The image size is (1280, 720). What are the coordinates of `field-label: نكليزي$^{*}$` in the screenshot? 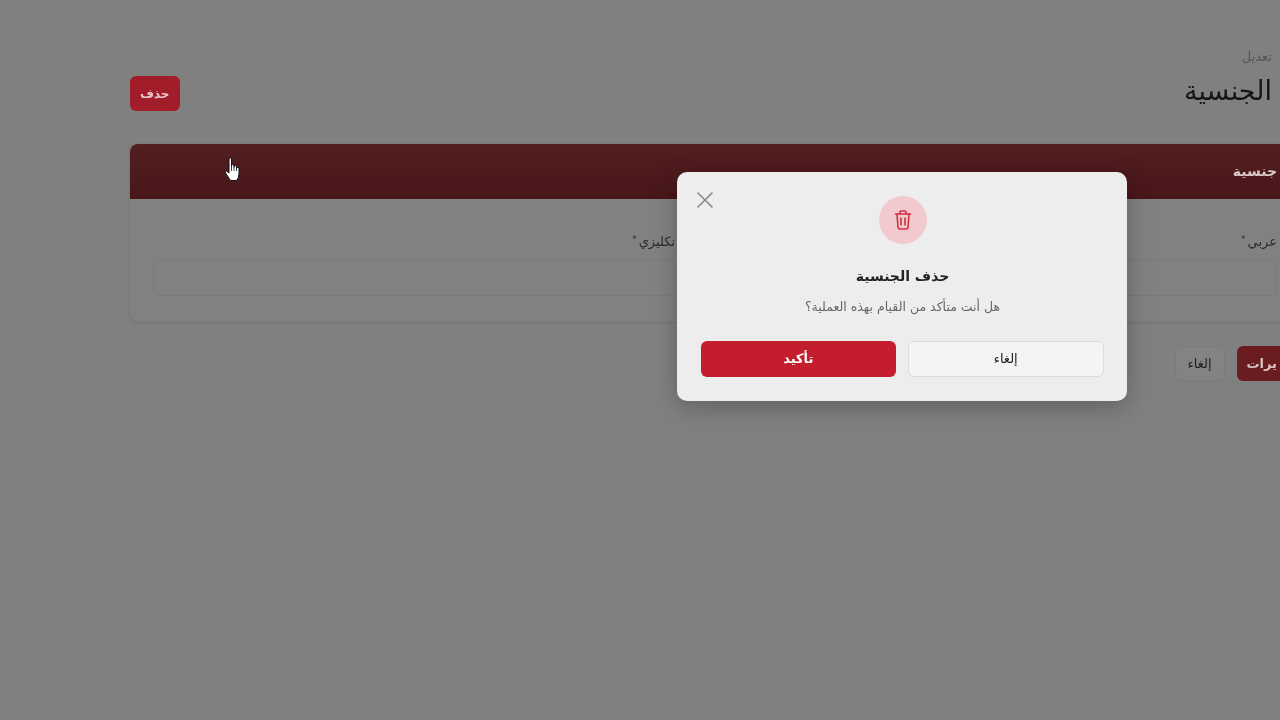 It's located at (653, 242).